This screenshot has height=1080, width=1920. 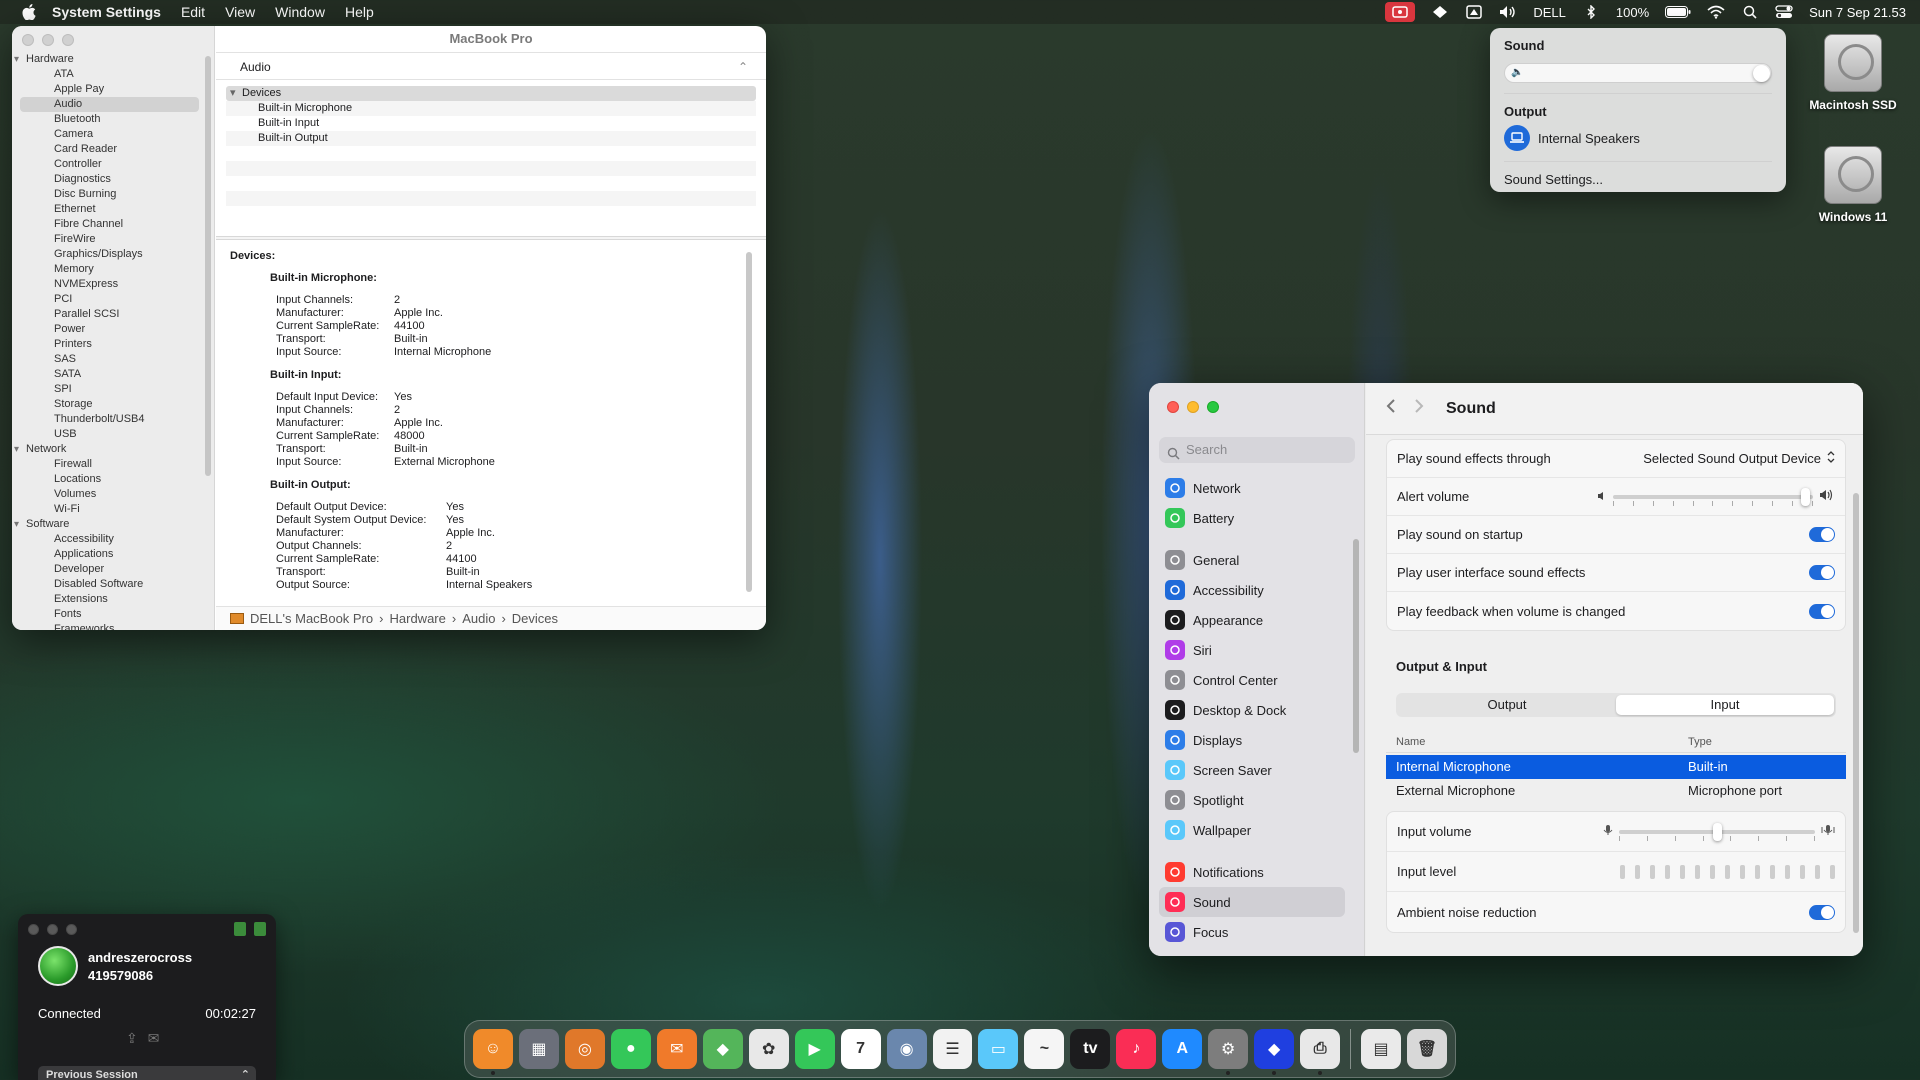 What do you see at coordinates (1252, 680) in the screenshot?
I see `sidebar-item-control-center: Control Center` at bounding box center [1252, 680].